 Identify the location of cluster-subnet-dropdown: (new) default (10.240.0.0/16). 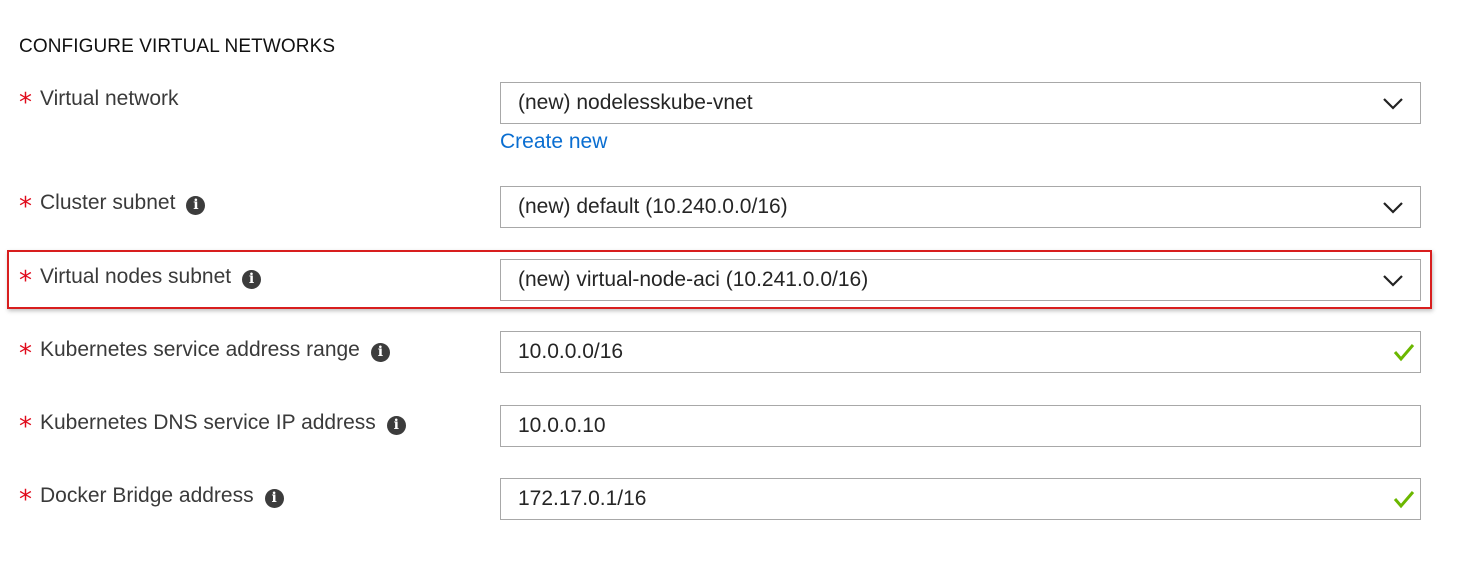
(960, 207).